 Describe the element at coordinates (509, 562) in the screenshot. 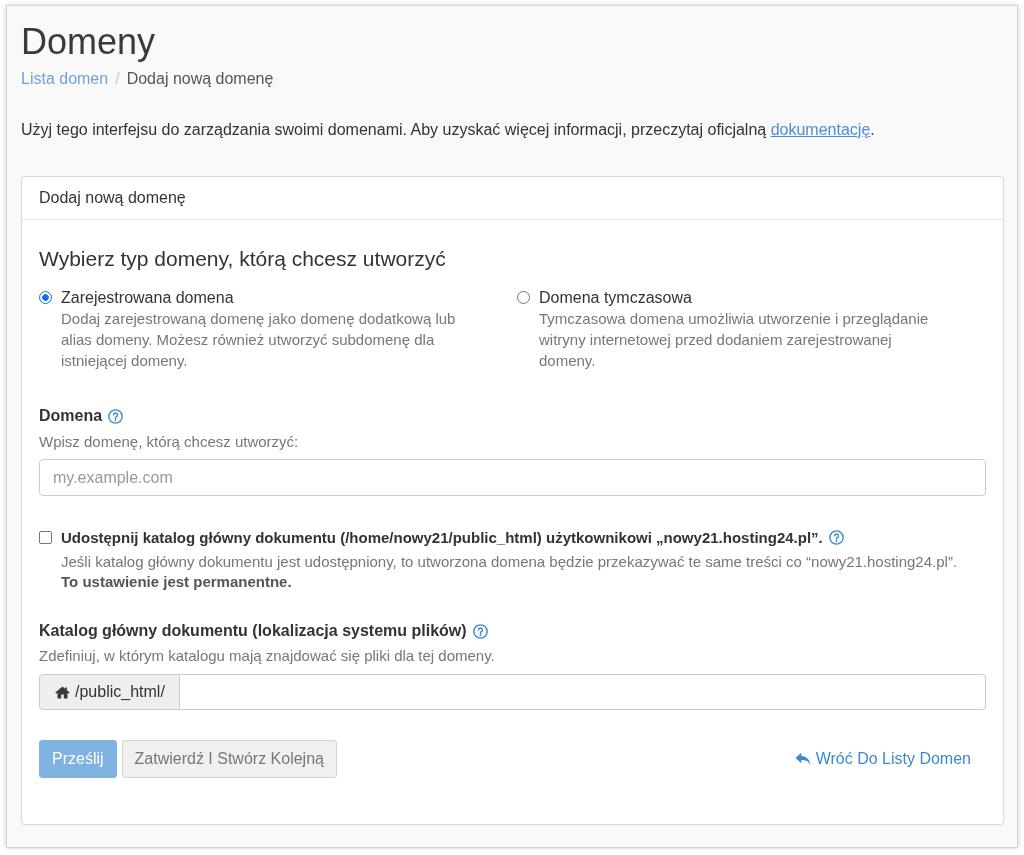

I see `option-help-text: Jeśli katalog główny dokumentu jest udostępniony, to utworzona domena będzie przekazywać te same treści co “nowy21.hosting24.pl”.` at that location.